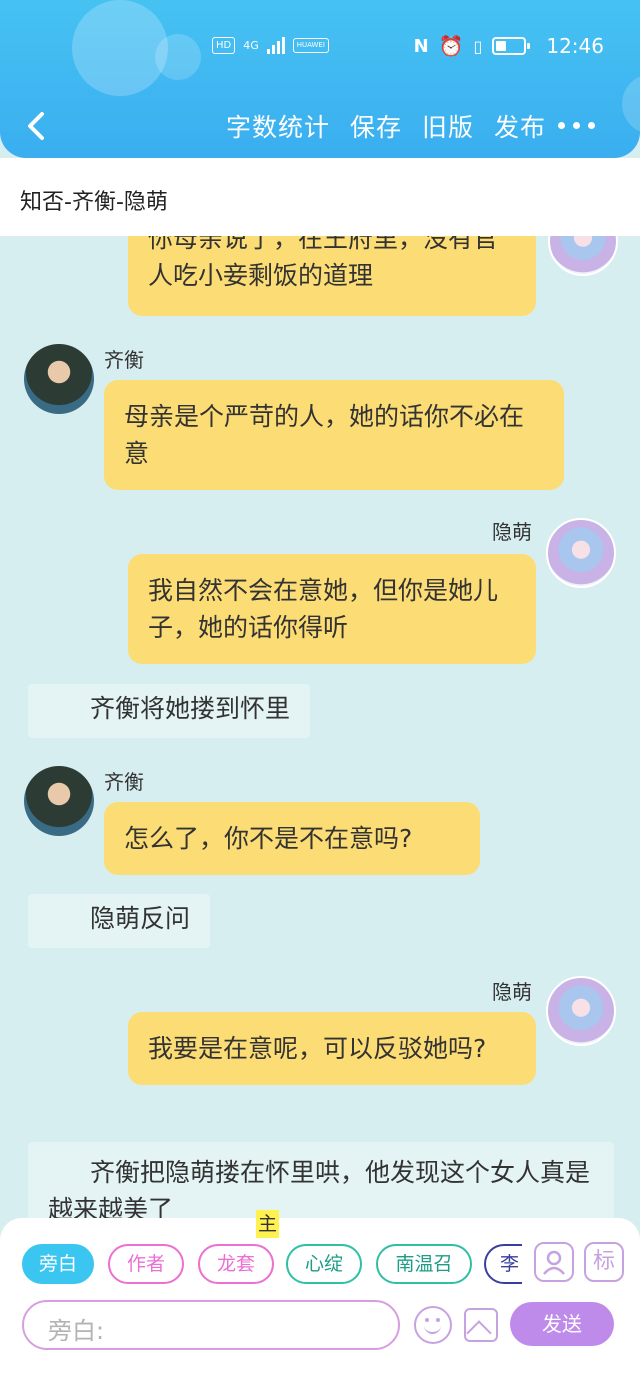 The height and width of the screenshot is (1387, 640). I want to click on message-text: 怎么了，你不是不在意吗?, so click(268, 838).